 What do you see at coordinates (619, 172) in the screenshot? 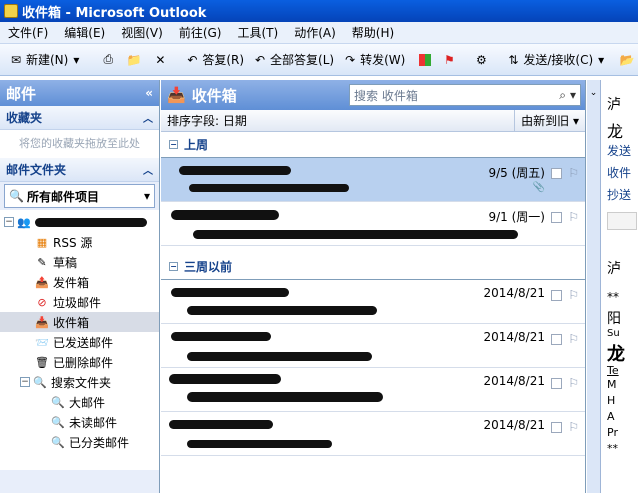
I see `reading-pane-text: 收件` at bounding box center [619, 172].